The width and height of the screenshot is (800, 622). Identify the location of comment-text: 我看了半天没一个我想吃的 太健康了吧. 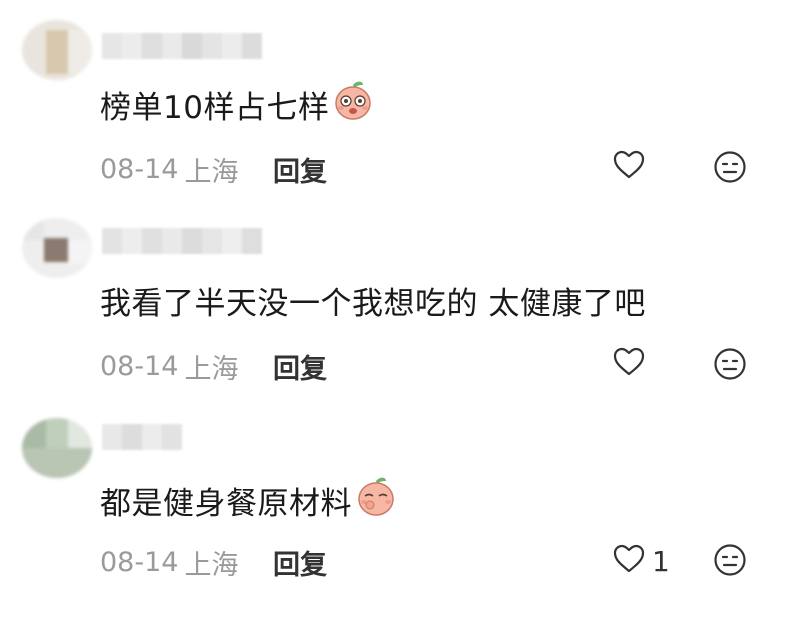
(373, 303).